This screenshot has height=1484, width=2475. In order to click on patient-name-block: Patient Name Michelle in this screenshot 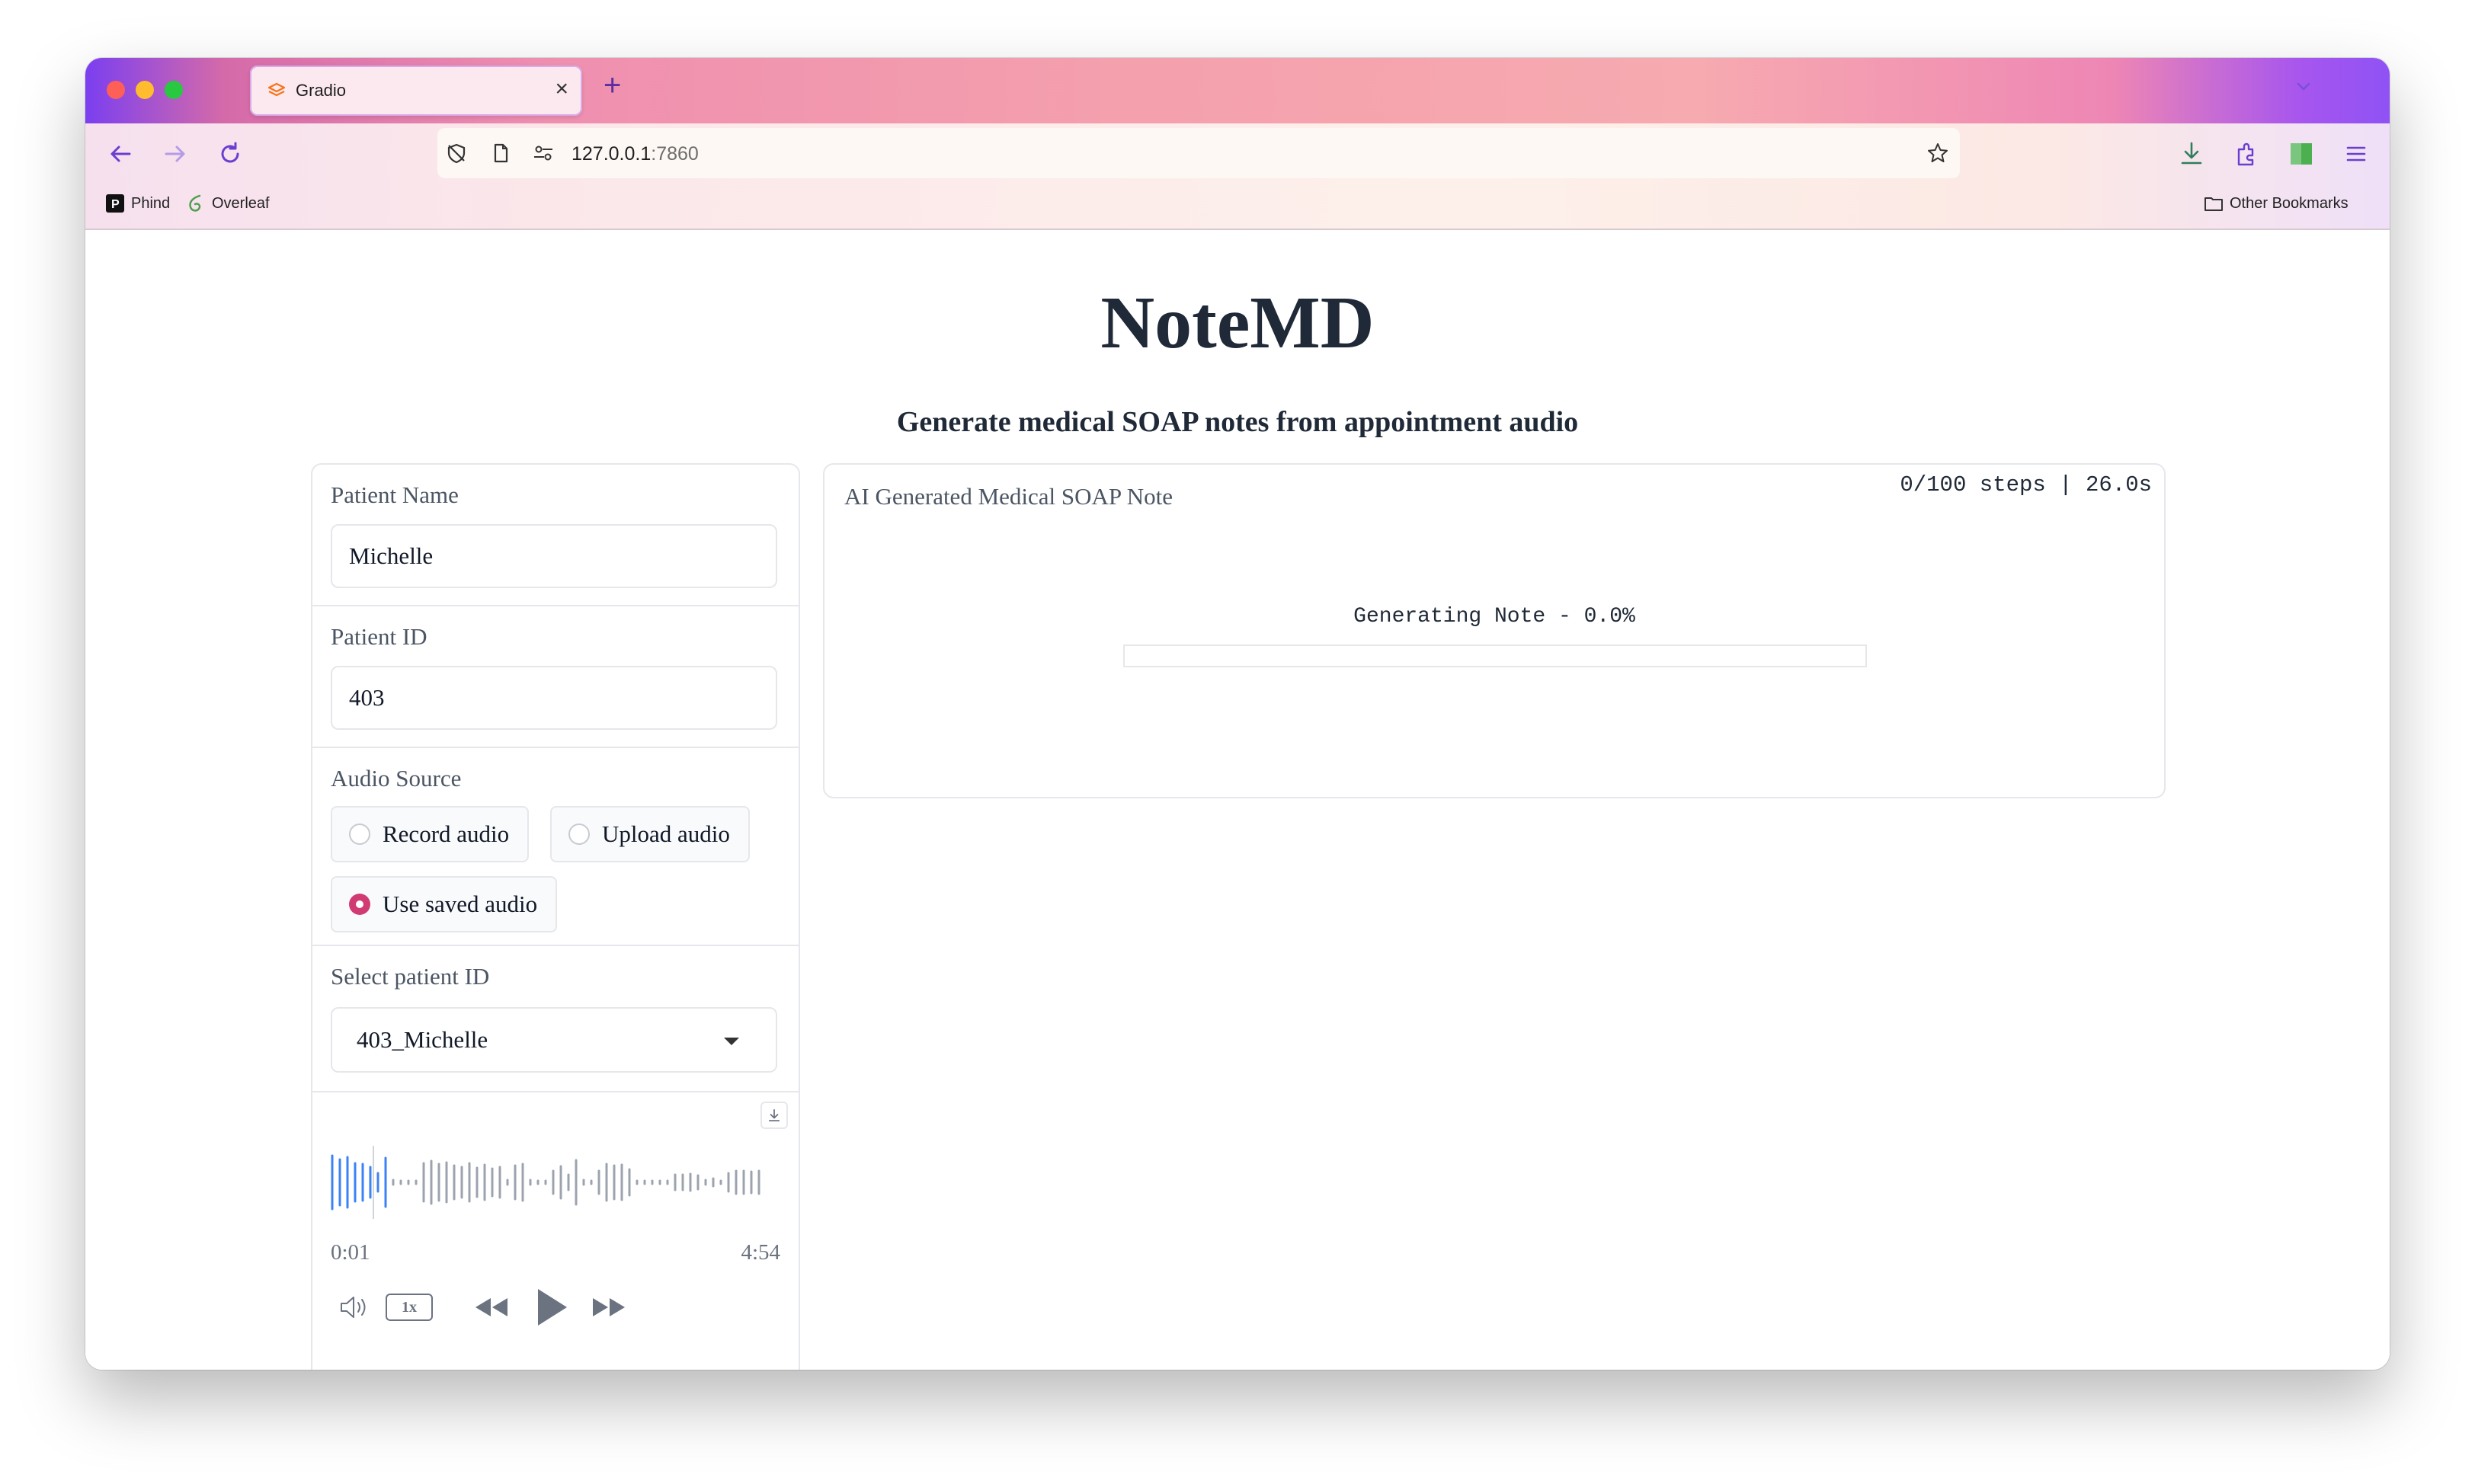, I will do `click(555, 535)`.